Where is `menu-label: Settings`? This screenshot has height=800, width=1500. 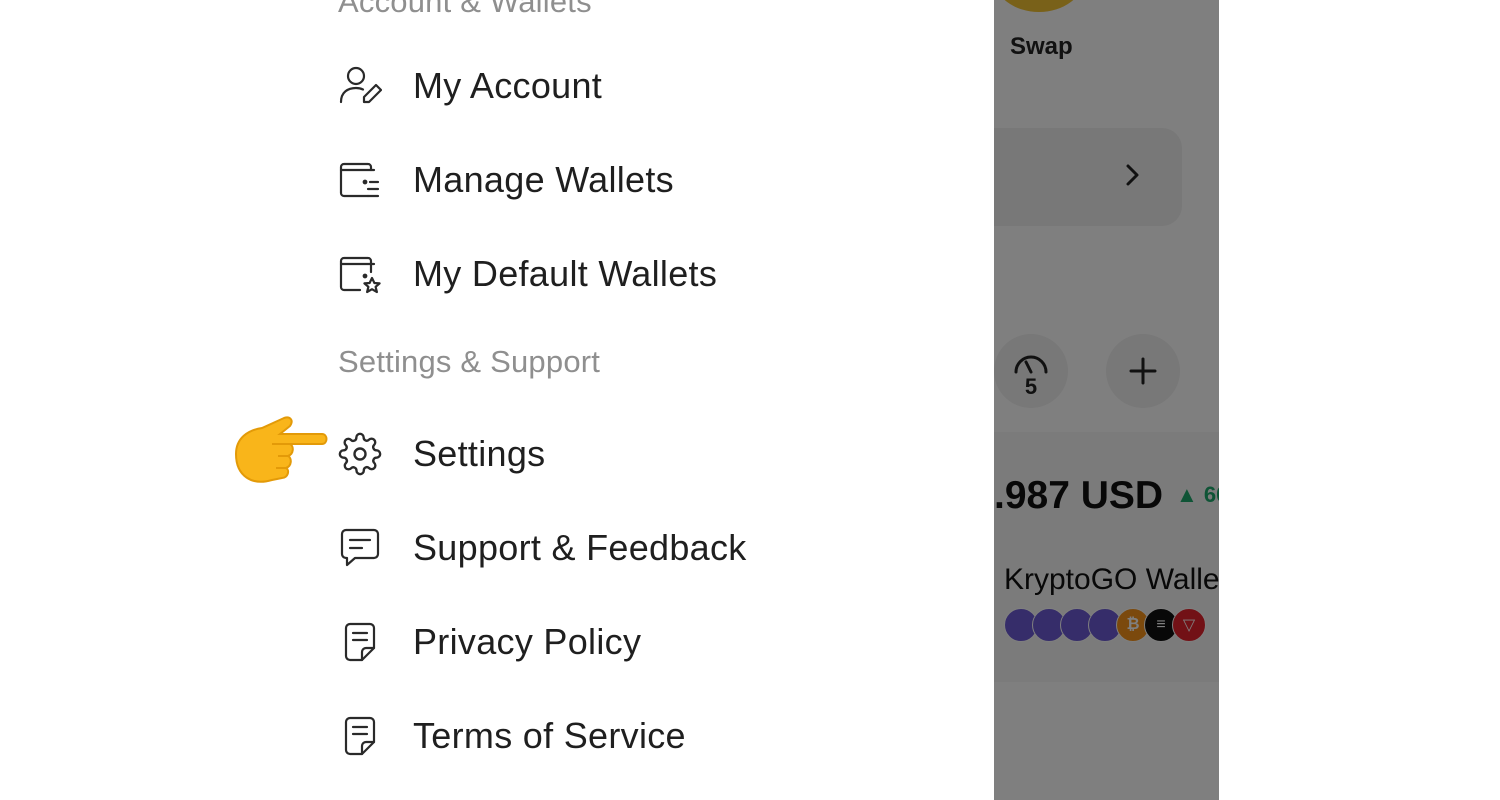 menu-label: Settings is located at coordinates (479, 453).